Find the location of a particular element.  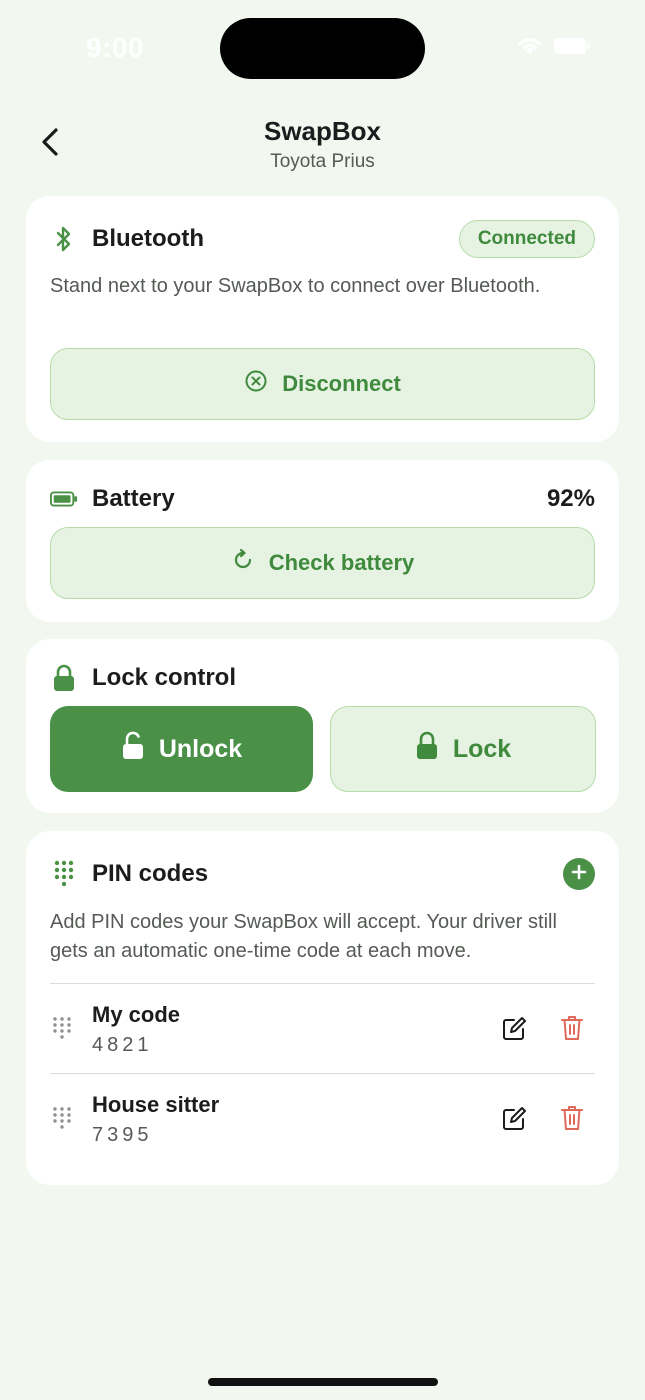

pin-name: My code is located at coordinates (136, 1014).